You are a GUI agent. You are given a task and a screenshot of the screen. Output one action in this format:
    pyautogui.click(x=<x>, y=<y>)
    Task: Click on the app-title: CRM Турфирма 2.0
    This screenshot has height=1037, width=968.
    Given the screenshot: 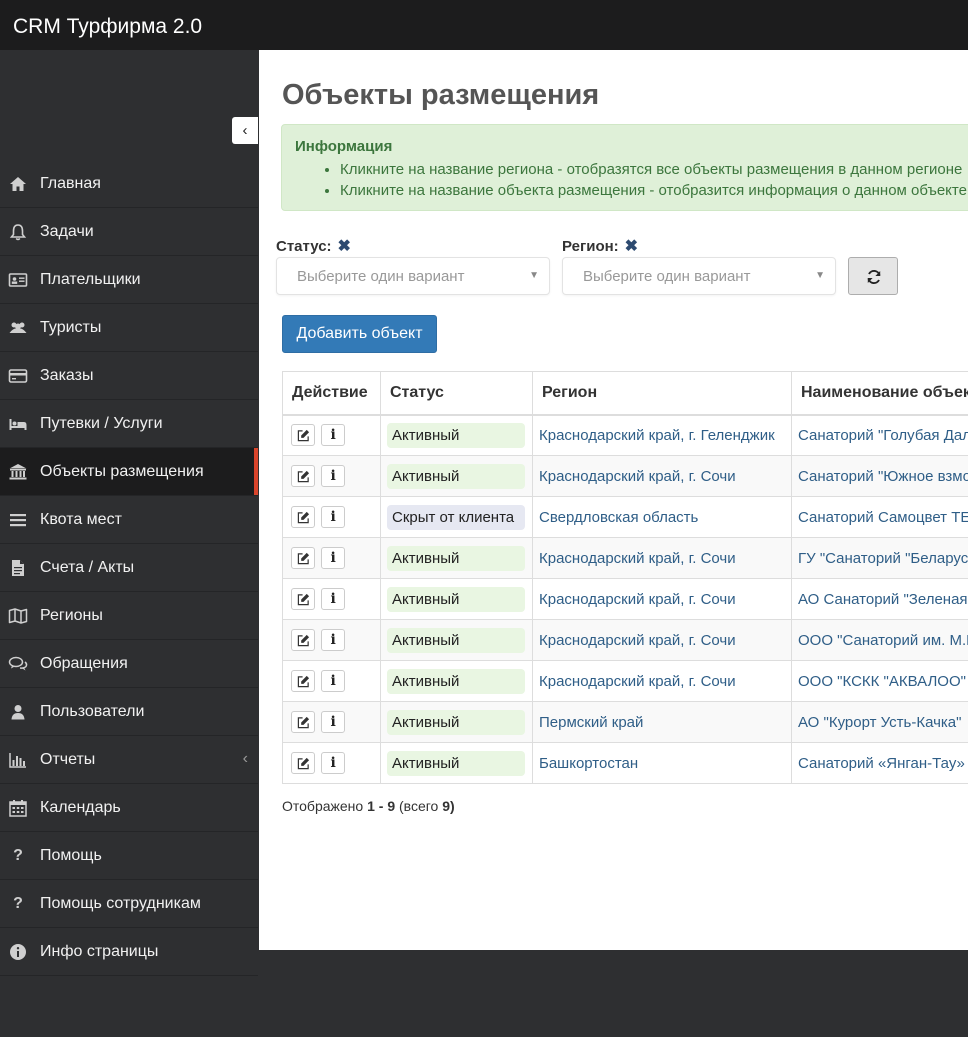 What is the action you would take?
    pyautogui.click(x=107, y=27)
    